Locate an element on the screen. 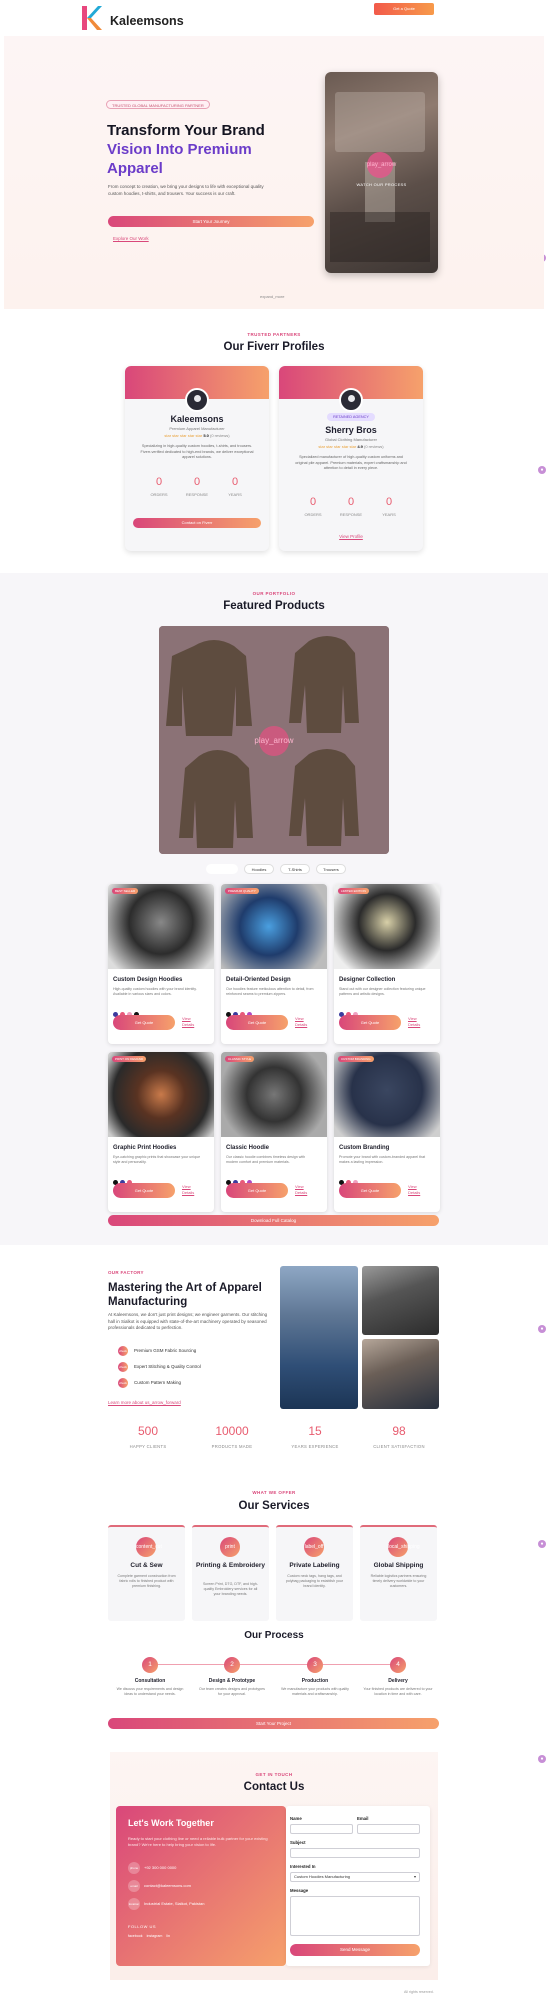  step-number: 1 is located at coordinates (150, 1665).